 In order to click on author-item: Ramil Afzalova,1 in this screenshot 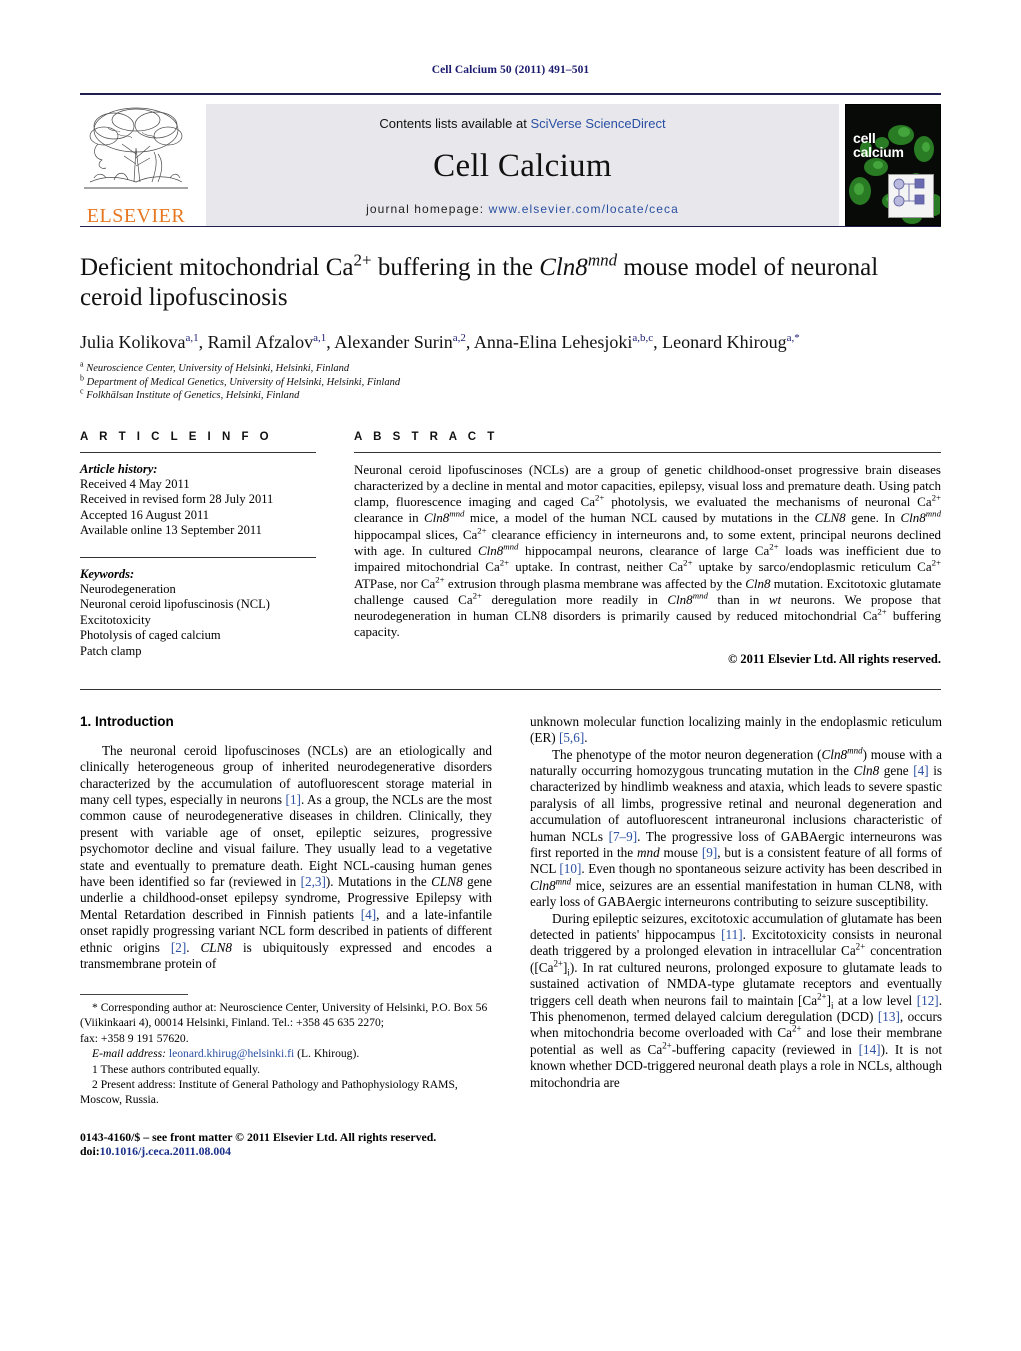, I will do `click(267, 342)`.